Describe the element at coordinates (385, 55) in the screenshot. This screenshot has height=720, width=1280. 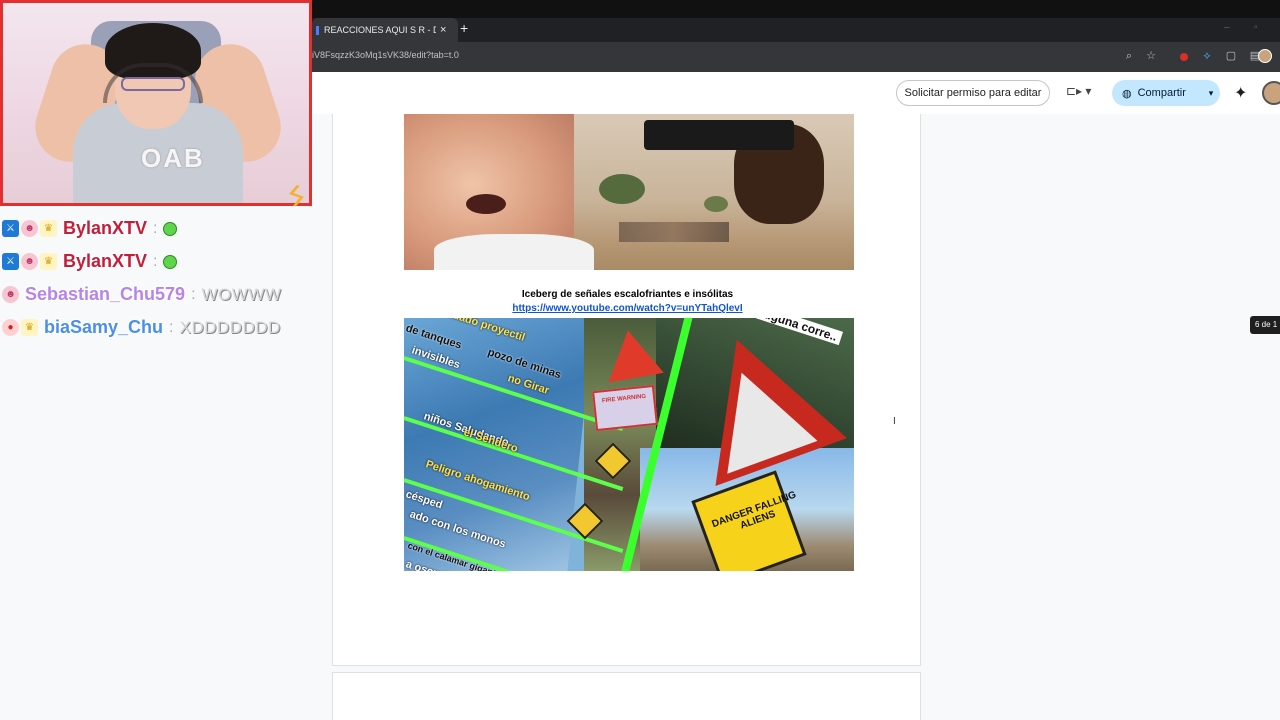
I see `url-field: iV8FsqzzK3oMq1sVK38/edit?tab=t.0` at that location.